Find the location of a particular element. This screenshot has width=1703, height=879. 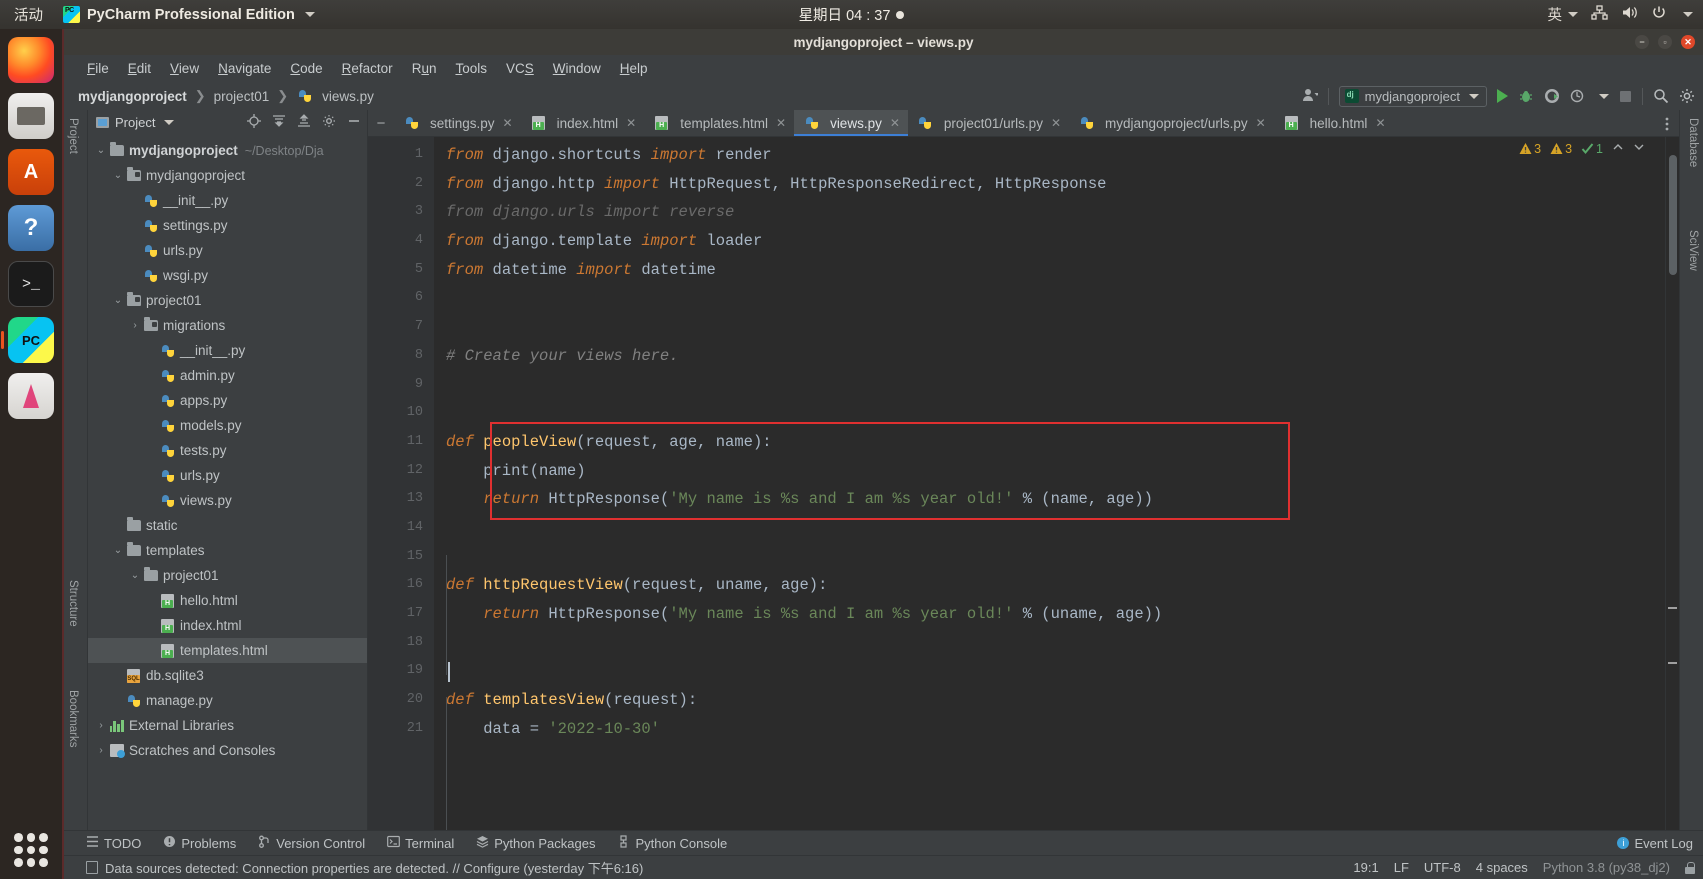

editor-tab-project01-urls-py: project01/urls.py ✕ is located at coordinates (988, 123).